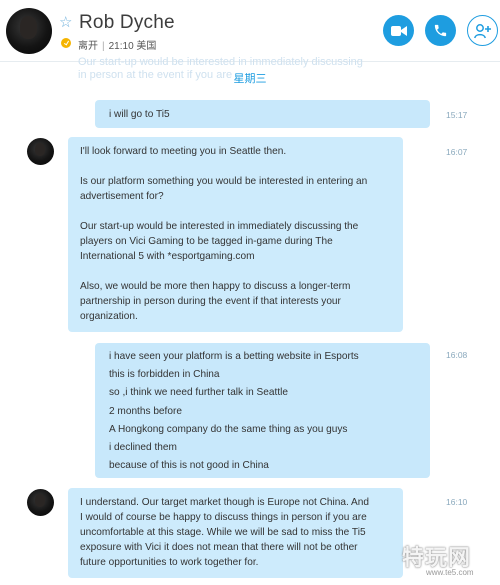 This screenshot has height=585, width=500. Describe the element at coordinates (143, 448) in the screenshot. I see `message-line: i declined them` at that location.